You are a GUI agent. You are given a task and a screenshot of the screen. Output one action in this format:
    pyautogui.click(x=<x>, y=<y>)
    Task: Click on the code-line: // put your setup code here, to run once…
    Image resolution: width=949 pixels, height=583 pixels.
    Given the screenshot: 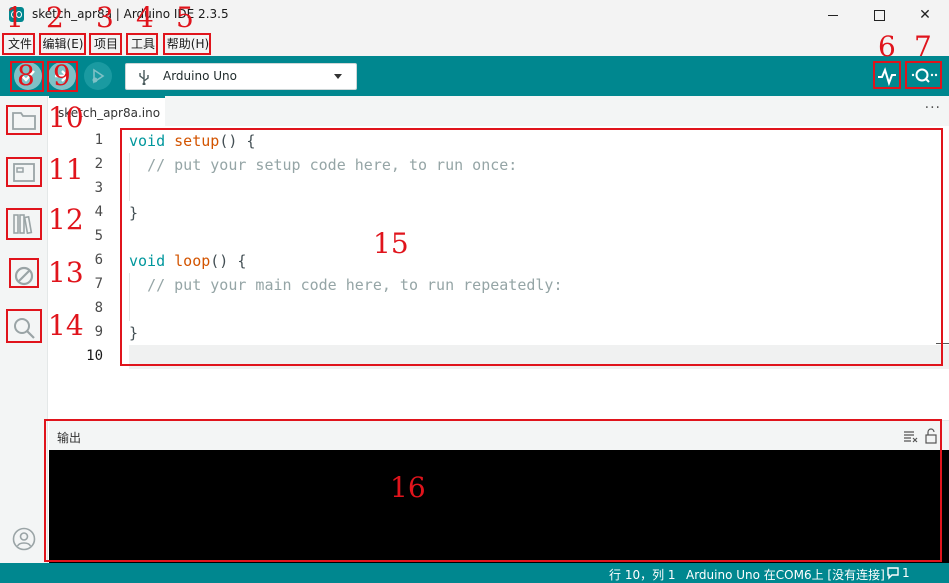 What is the action you would take?
    pyautogui.click(x=539, y=165)
    